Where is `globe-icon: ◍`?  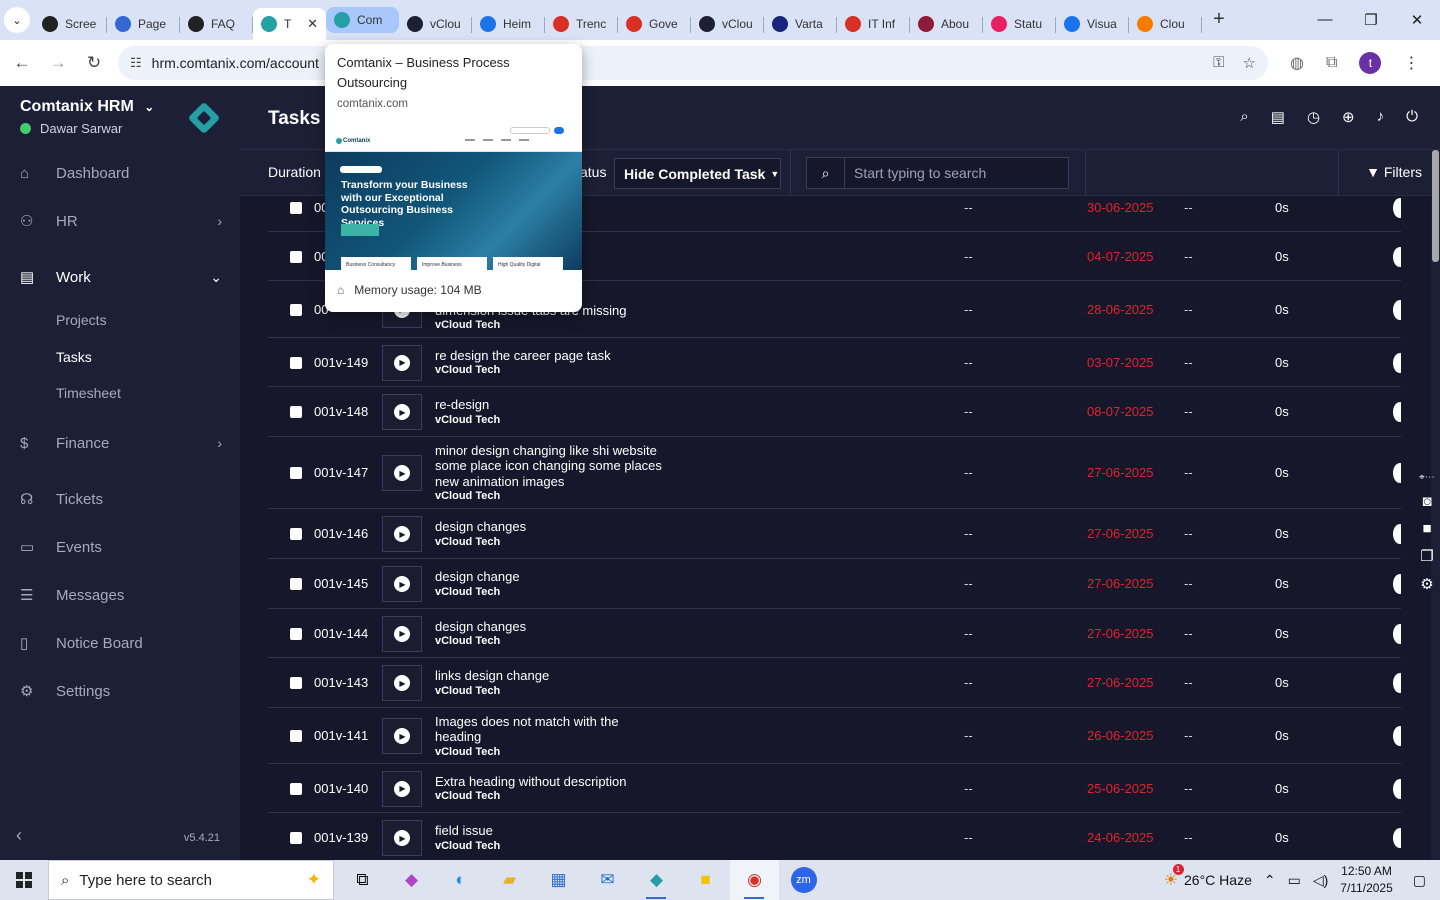 globe-icon: ◍ is located at coordinates (1297, 63).